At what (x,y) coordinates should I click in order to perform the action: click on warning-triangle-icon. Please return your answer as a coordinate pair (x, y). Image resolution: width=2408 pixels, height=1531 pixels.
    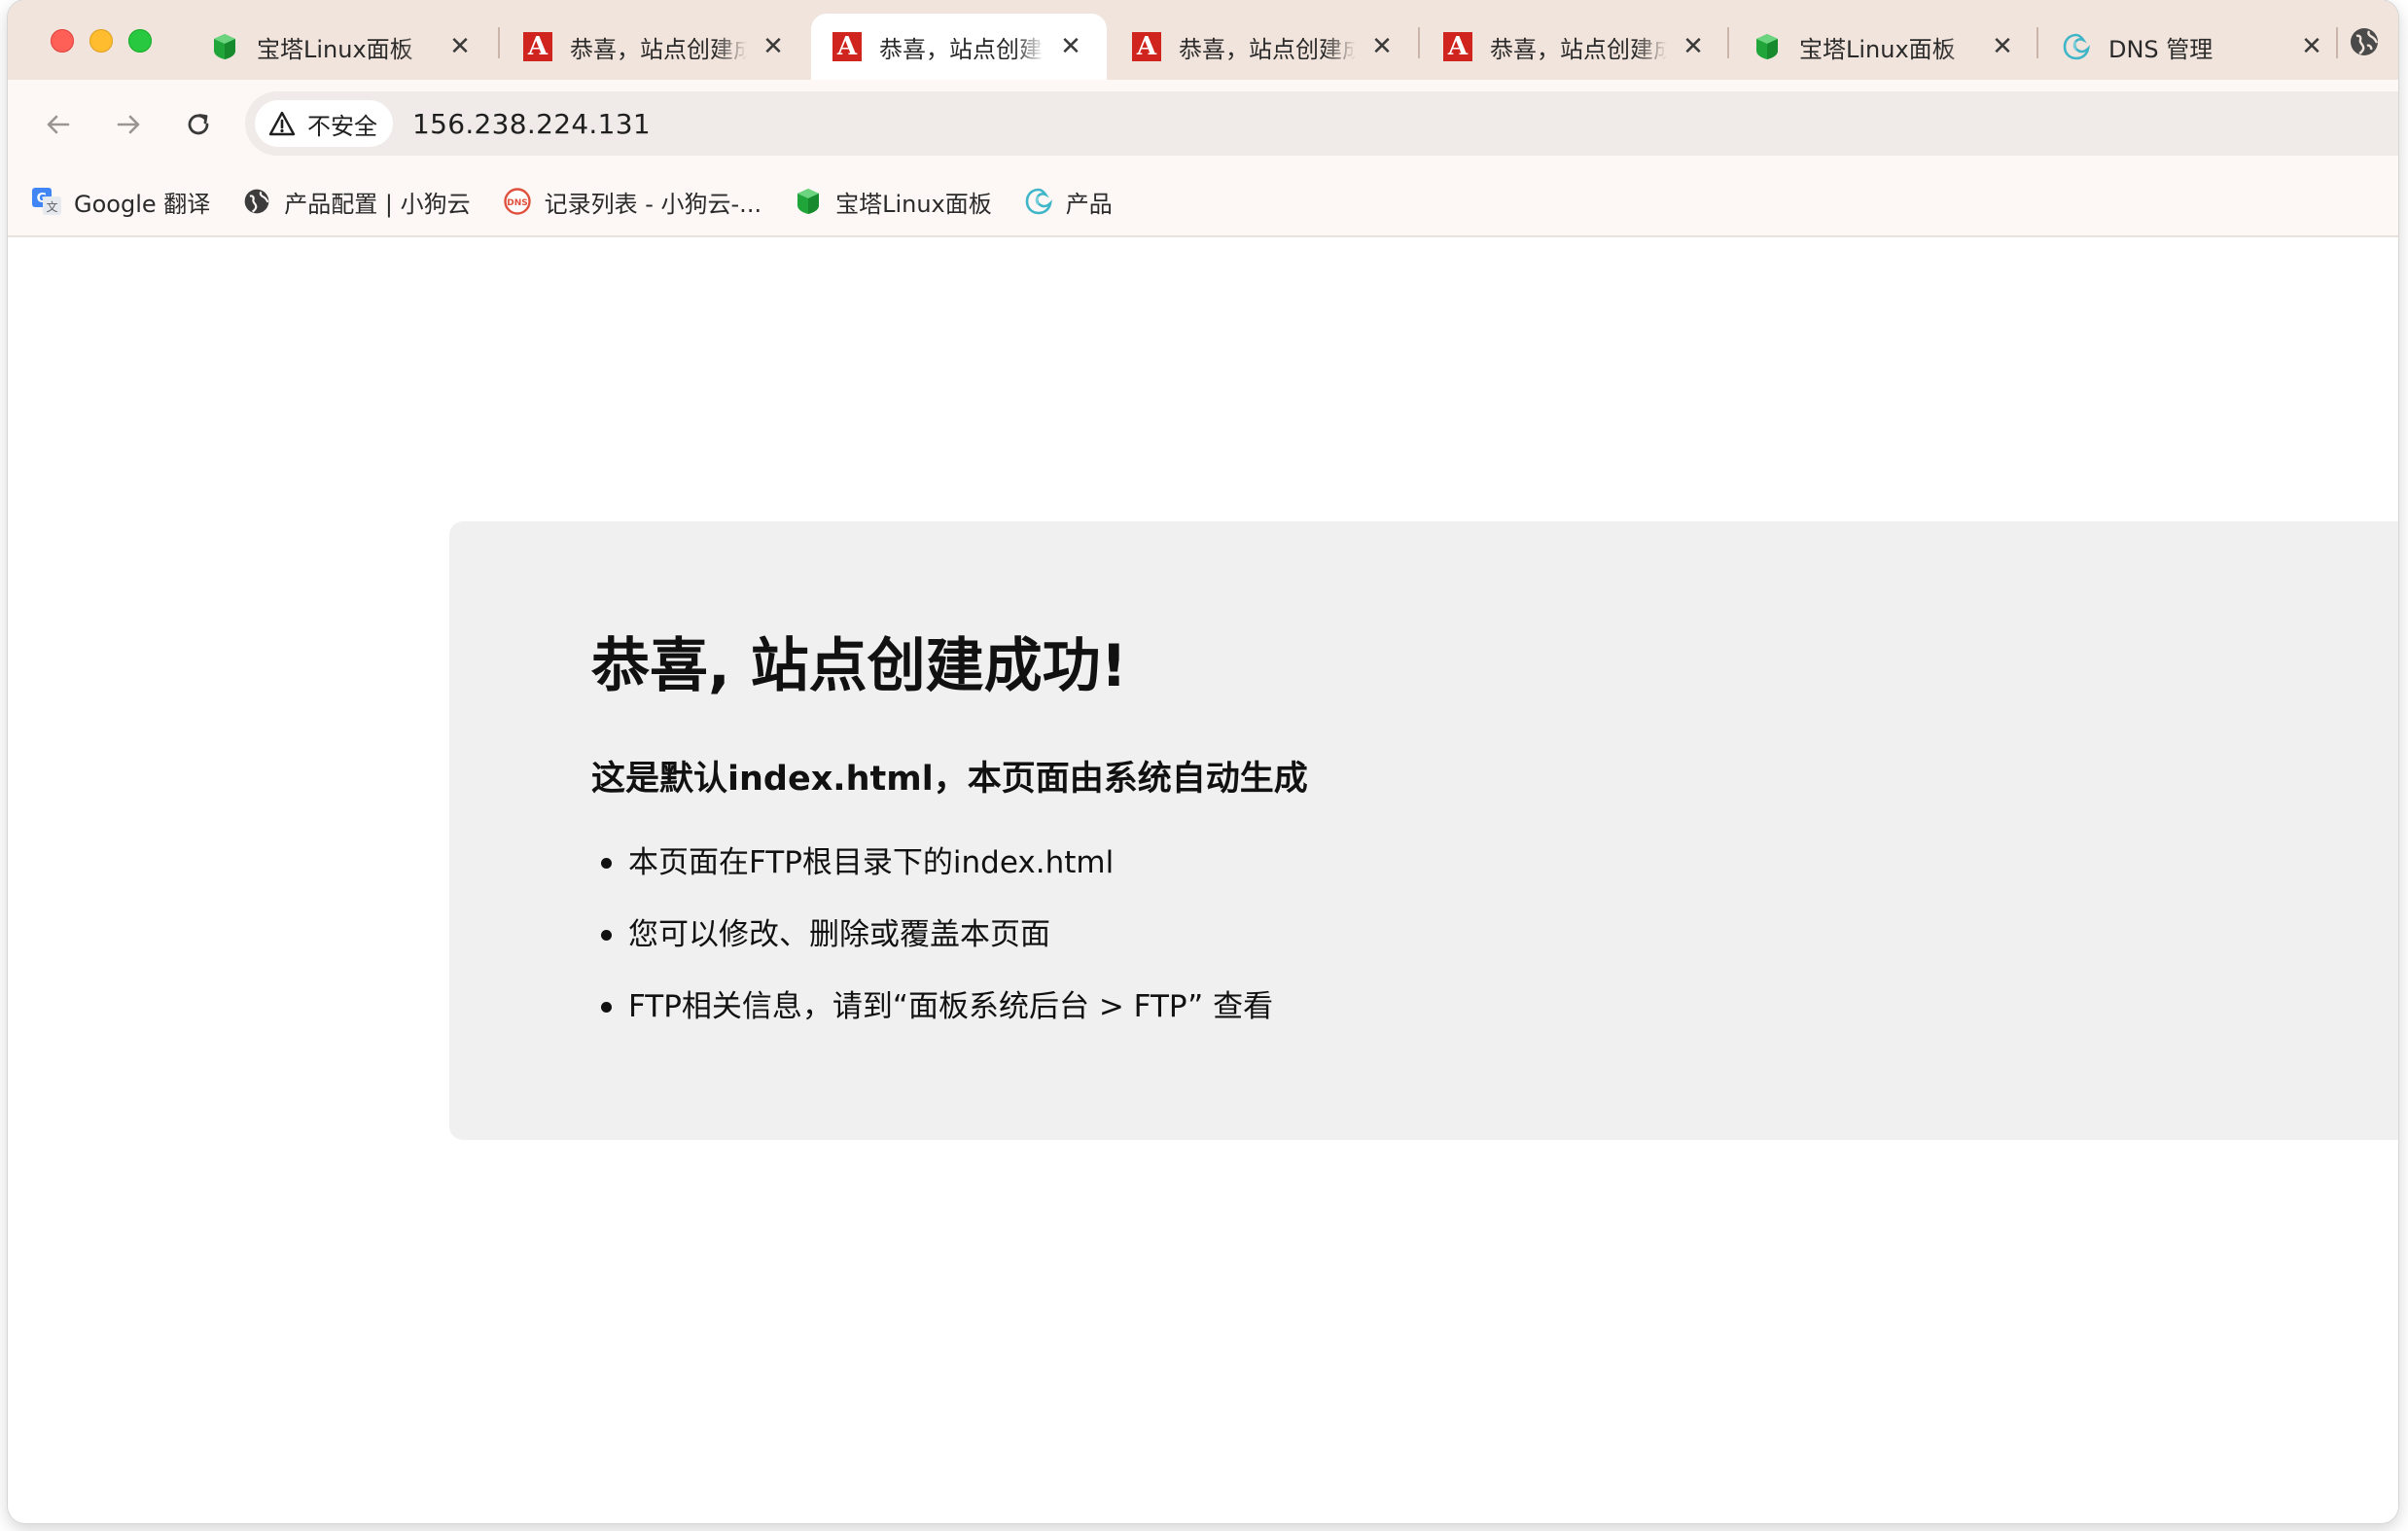
    Looking at the image, I should click on (282, 123).